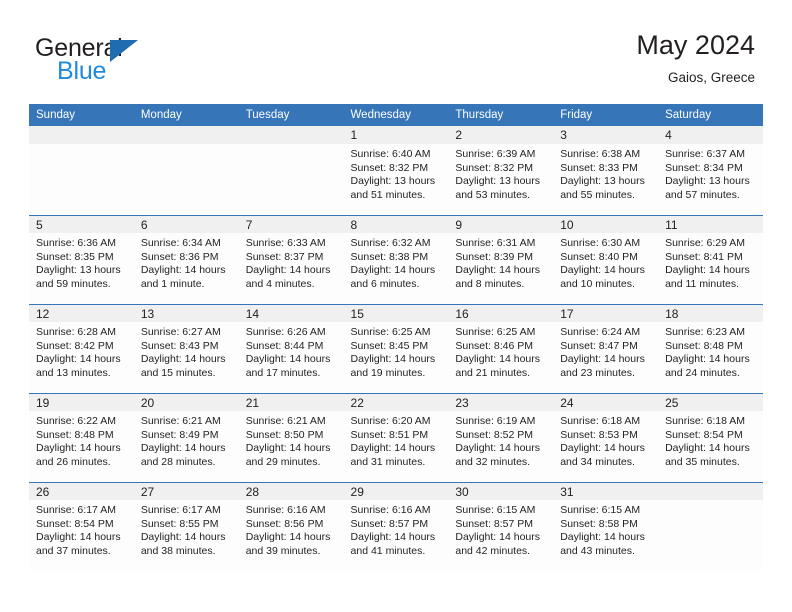  Describe the element at coordinates (186, 490) in the screenshot. I see `day-number: 27` at that location.